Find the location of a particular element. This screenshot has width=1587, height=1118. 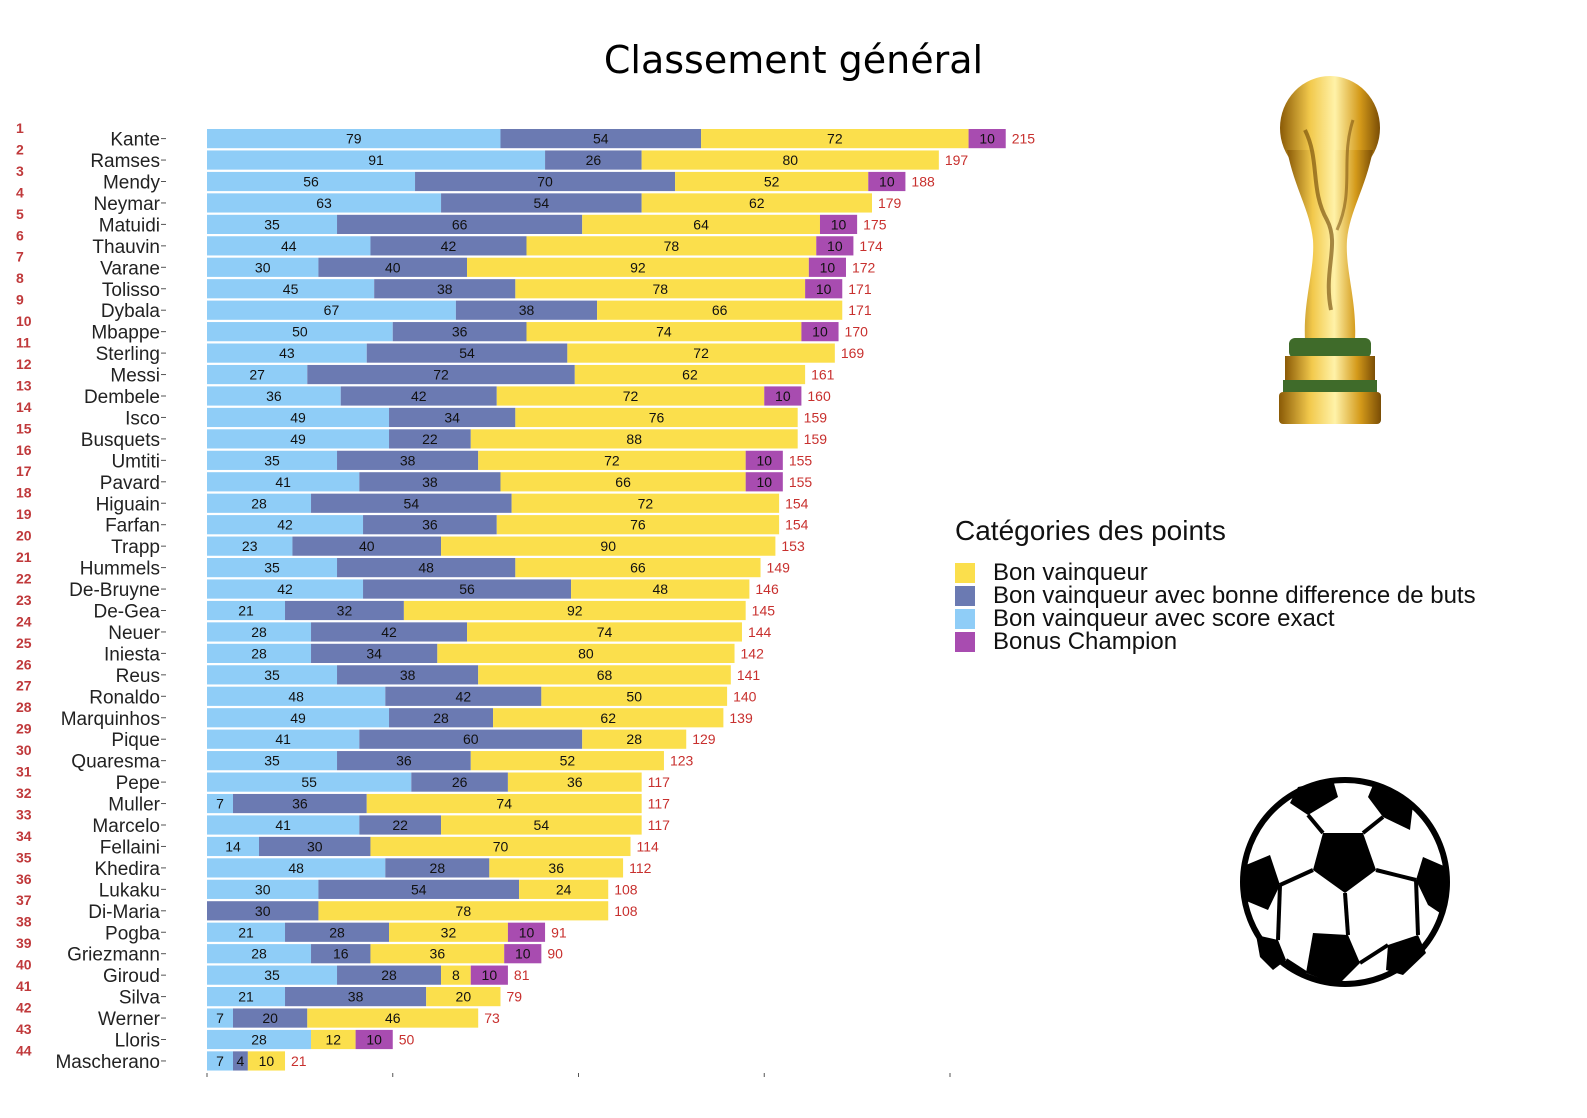

player-label: Ramses is located at coordinates (125, 161).